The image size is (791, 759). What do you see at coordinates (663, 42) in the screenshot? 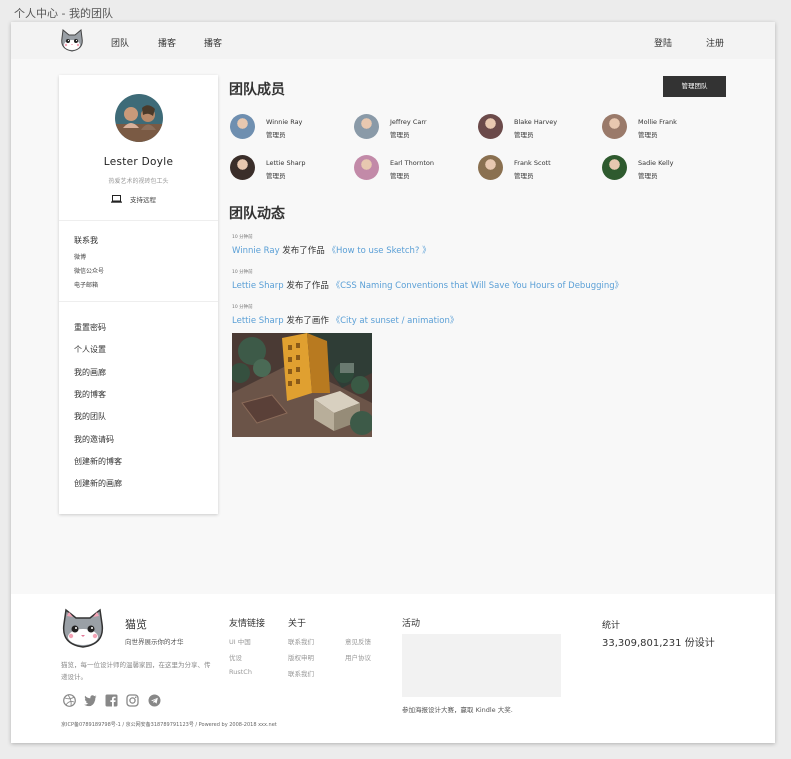
I see `login-link: 登陆` at bounding box center [663, 42].